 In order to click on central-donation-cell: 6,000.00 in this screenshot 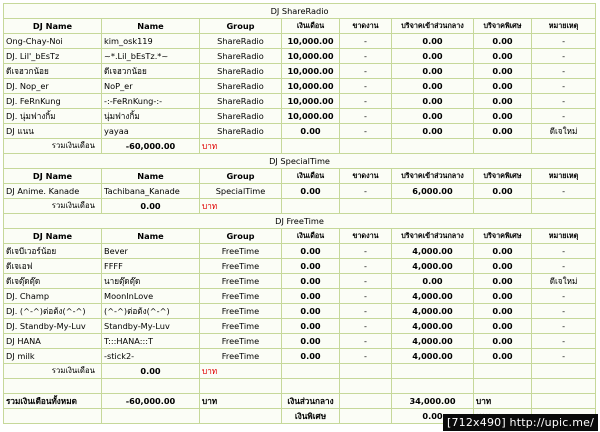, I will do `click(432, 191)`.